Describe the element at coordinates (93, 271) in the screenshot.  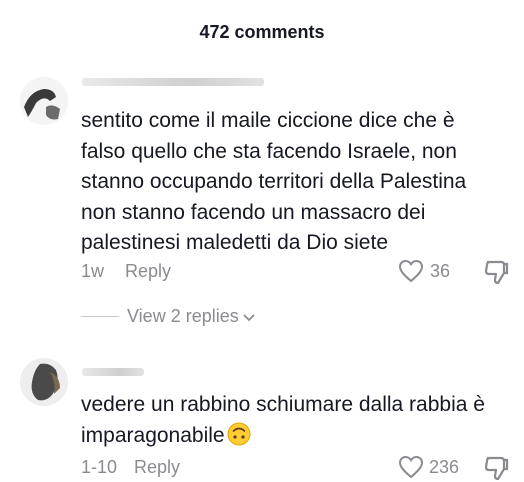
I see `comment-time: 1w` at that location.